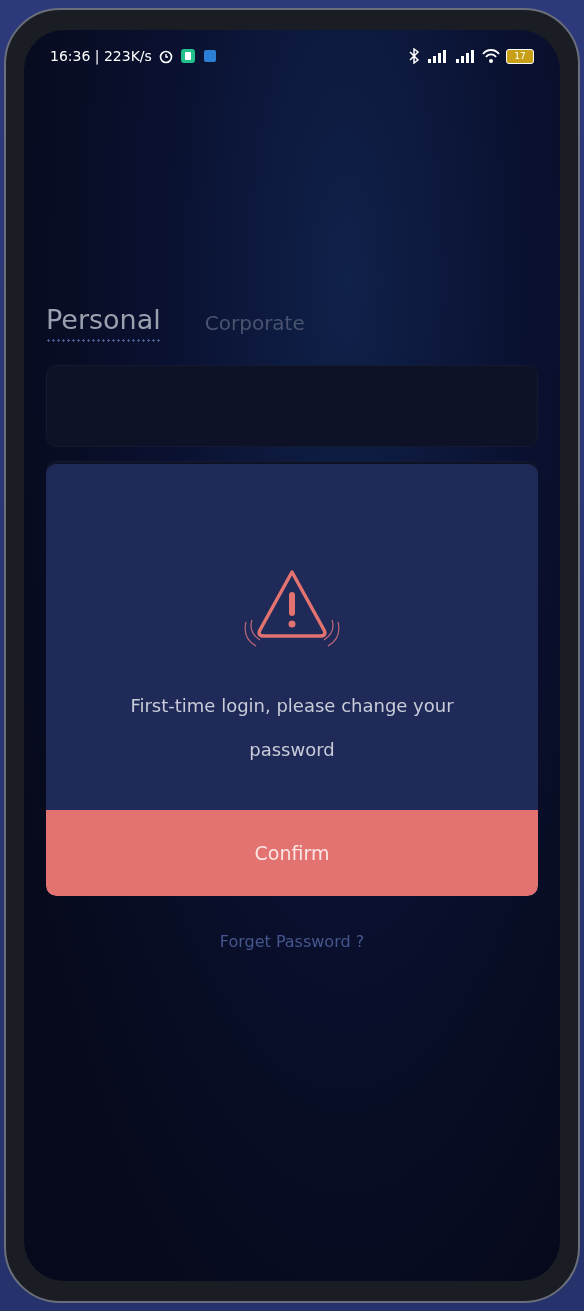 The height and width of the screenshot is (1311, 584). I want to click on battery-icon: 17, so click(520, 56).